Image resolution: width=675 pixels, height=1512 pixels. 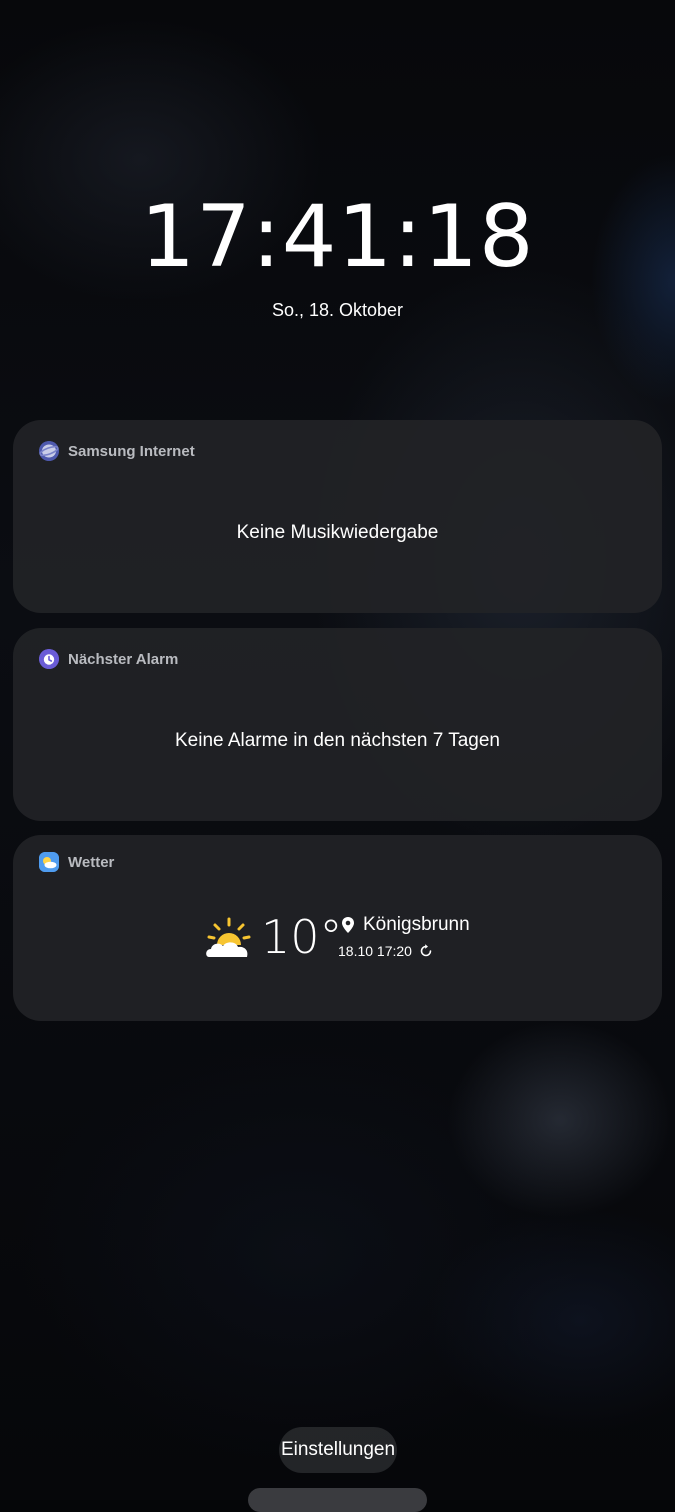 I want to click on weather-location: Königsbrunn, so click(x=405, y=925).